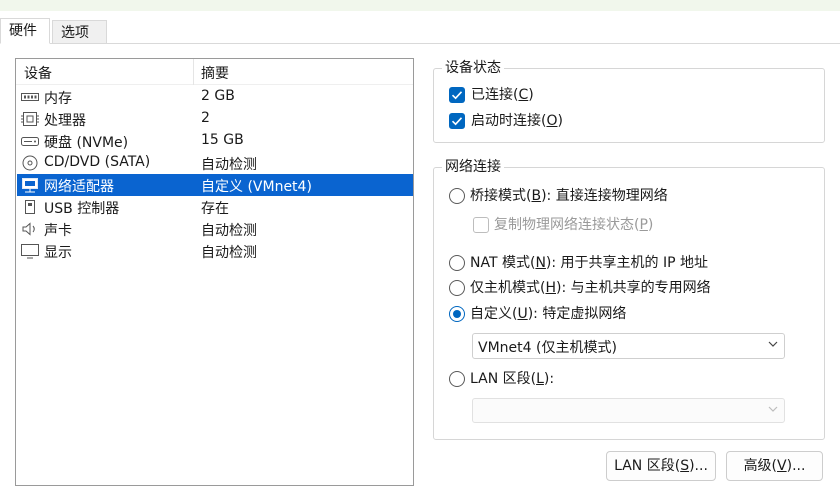 The image size is (840, 486). Describe the element at coordinates (473, 167) in the screenshot. I see `network-connection-title: 网络连接` at that location.